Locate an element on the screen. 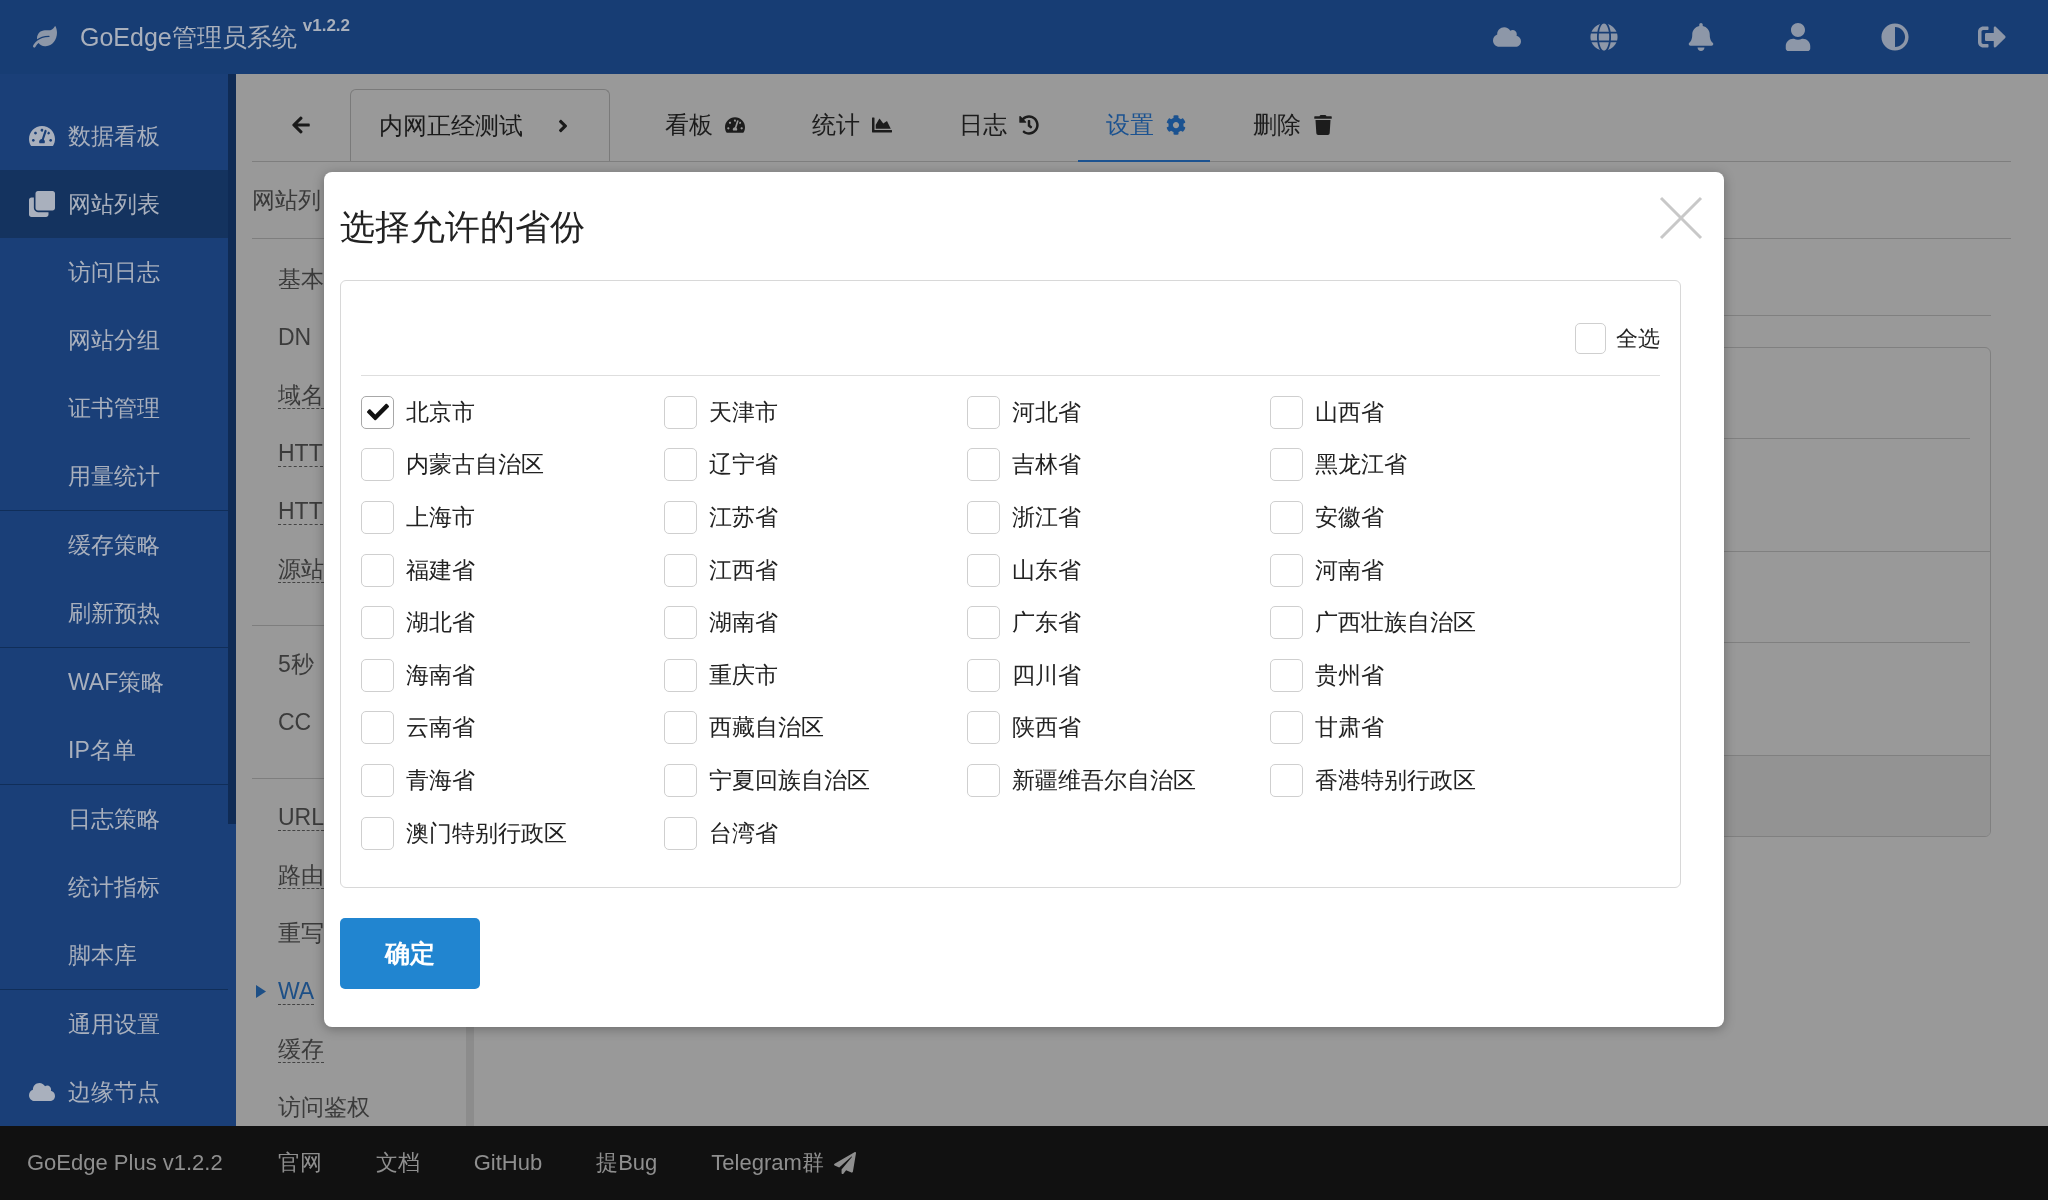 The height and width of the screenshot is (1200, 2048). footer-link: GitHub is located at coordinates (508, 1163).